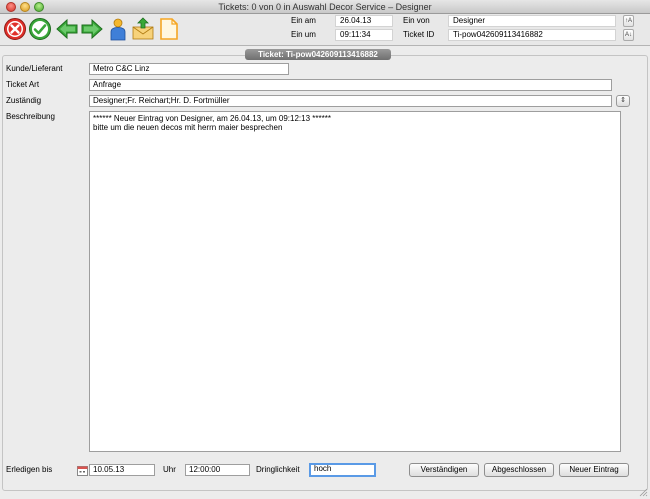 The height and width of the screenshot is (499, 650). I want to click on dringlichkeit-label: Dringlichkeit, so click(278, 469).